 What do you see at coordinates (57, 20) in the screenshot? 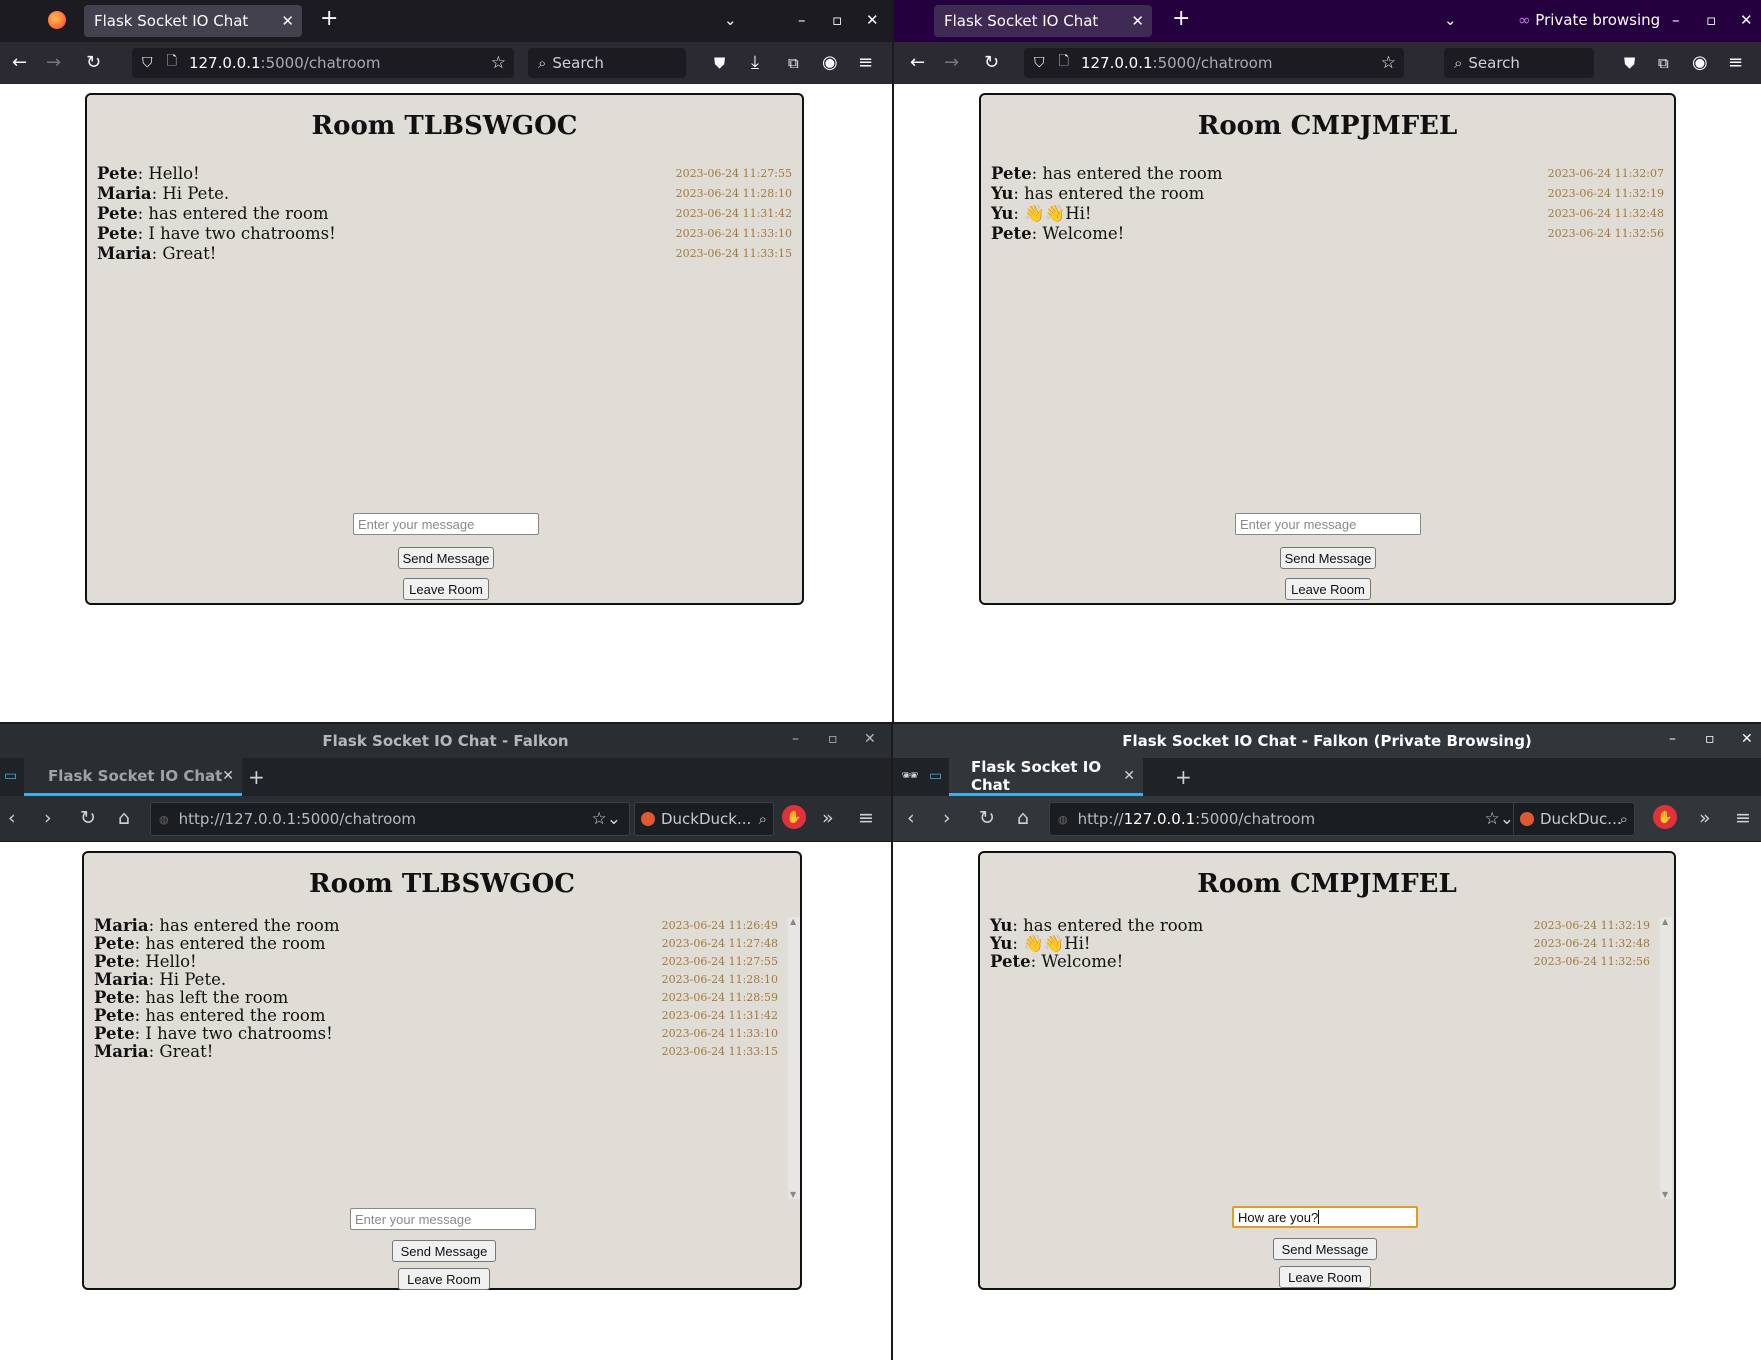
I see `firefox-logo-icon` at bounding box center [57, 20].